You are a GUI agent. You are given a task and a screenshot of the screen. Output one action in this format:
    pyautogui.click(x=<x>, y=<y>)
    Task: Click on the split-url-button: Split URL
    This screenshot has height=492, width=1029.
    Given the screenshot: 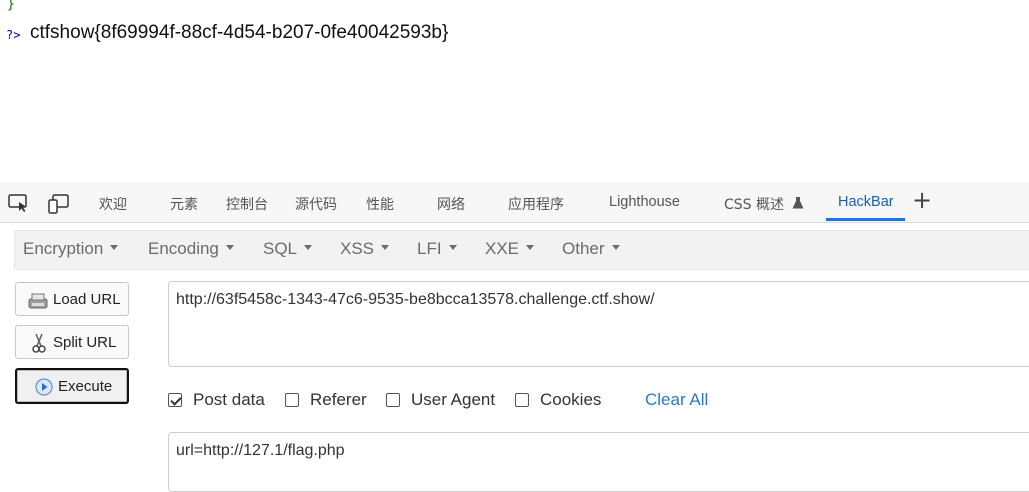 What is the action you would take?
    pyautogui.click(x=72, y=342)
    